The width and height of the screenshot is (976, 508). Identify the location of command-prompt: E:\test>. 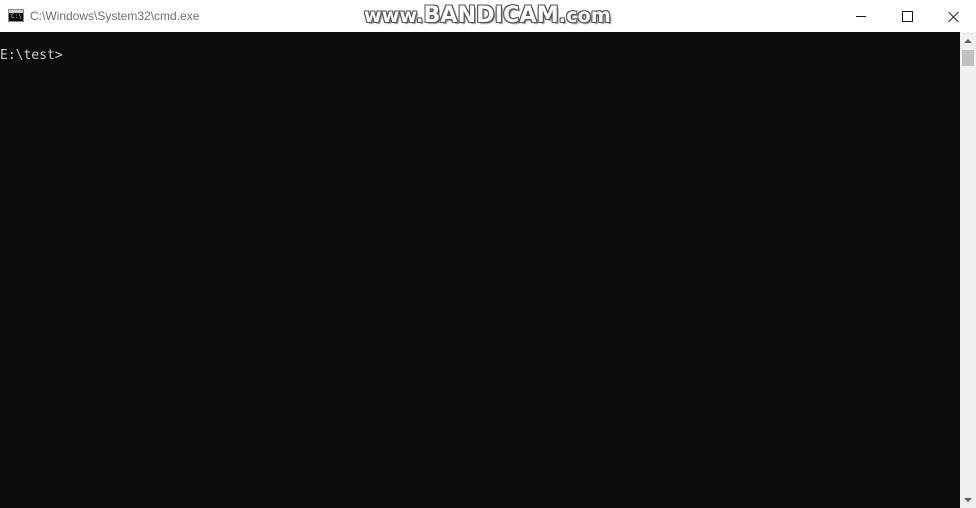
(31, 55).